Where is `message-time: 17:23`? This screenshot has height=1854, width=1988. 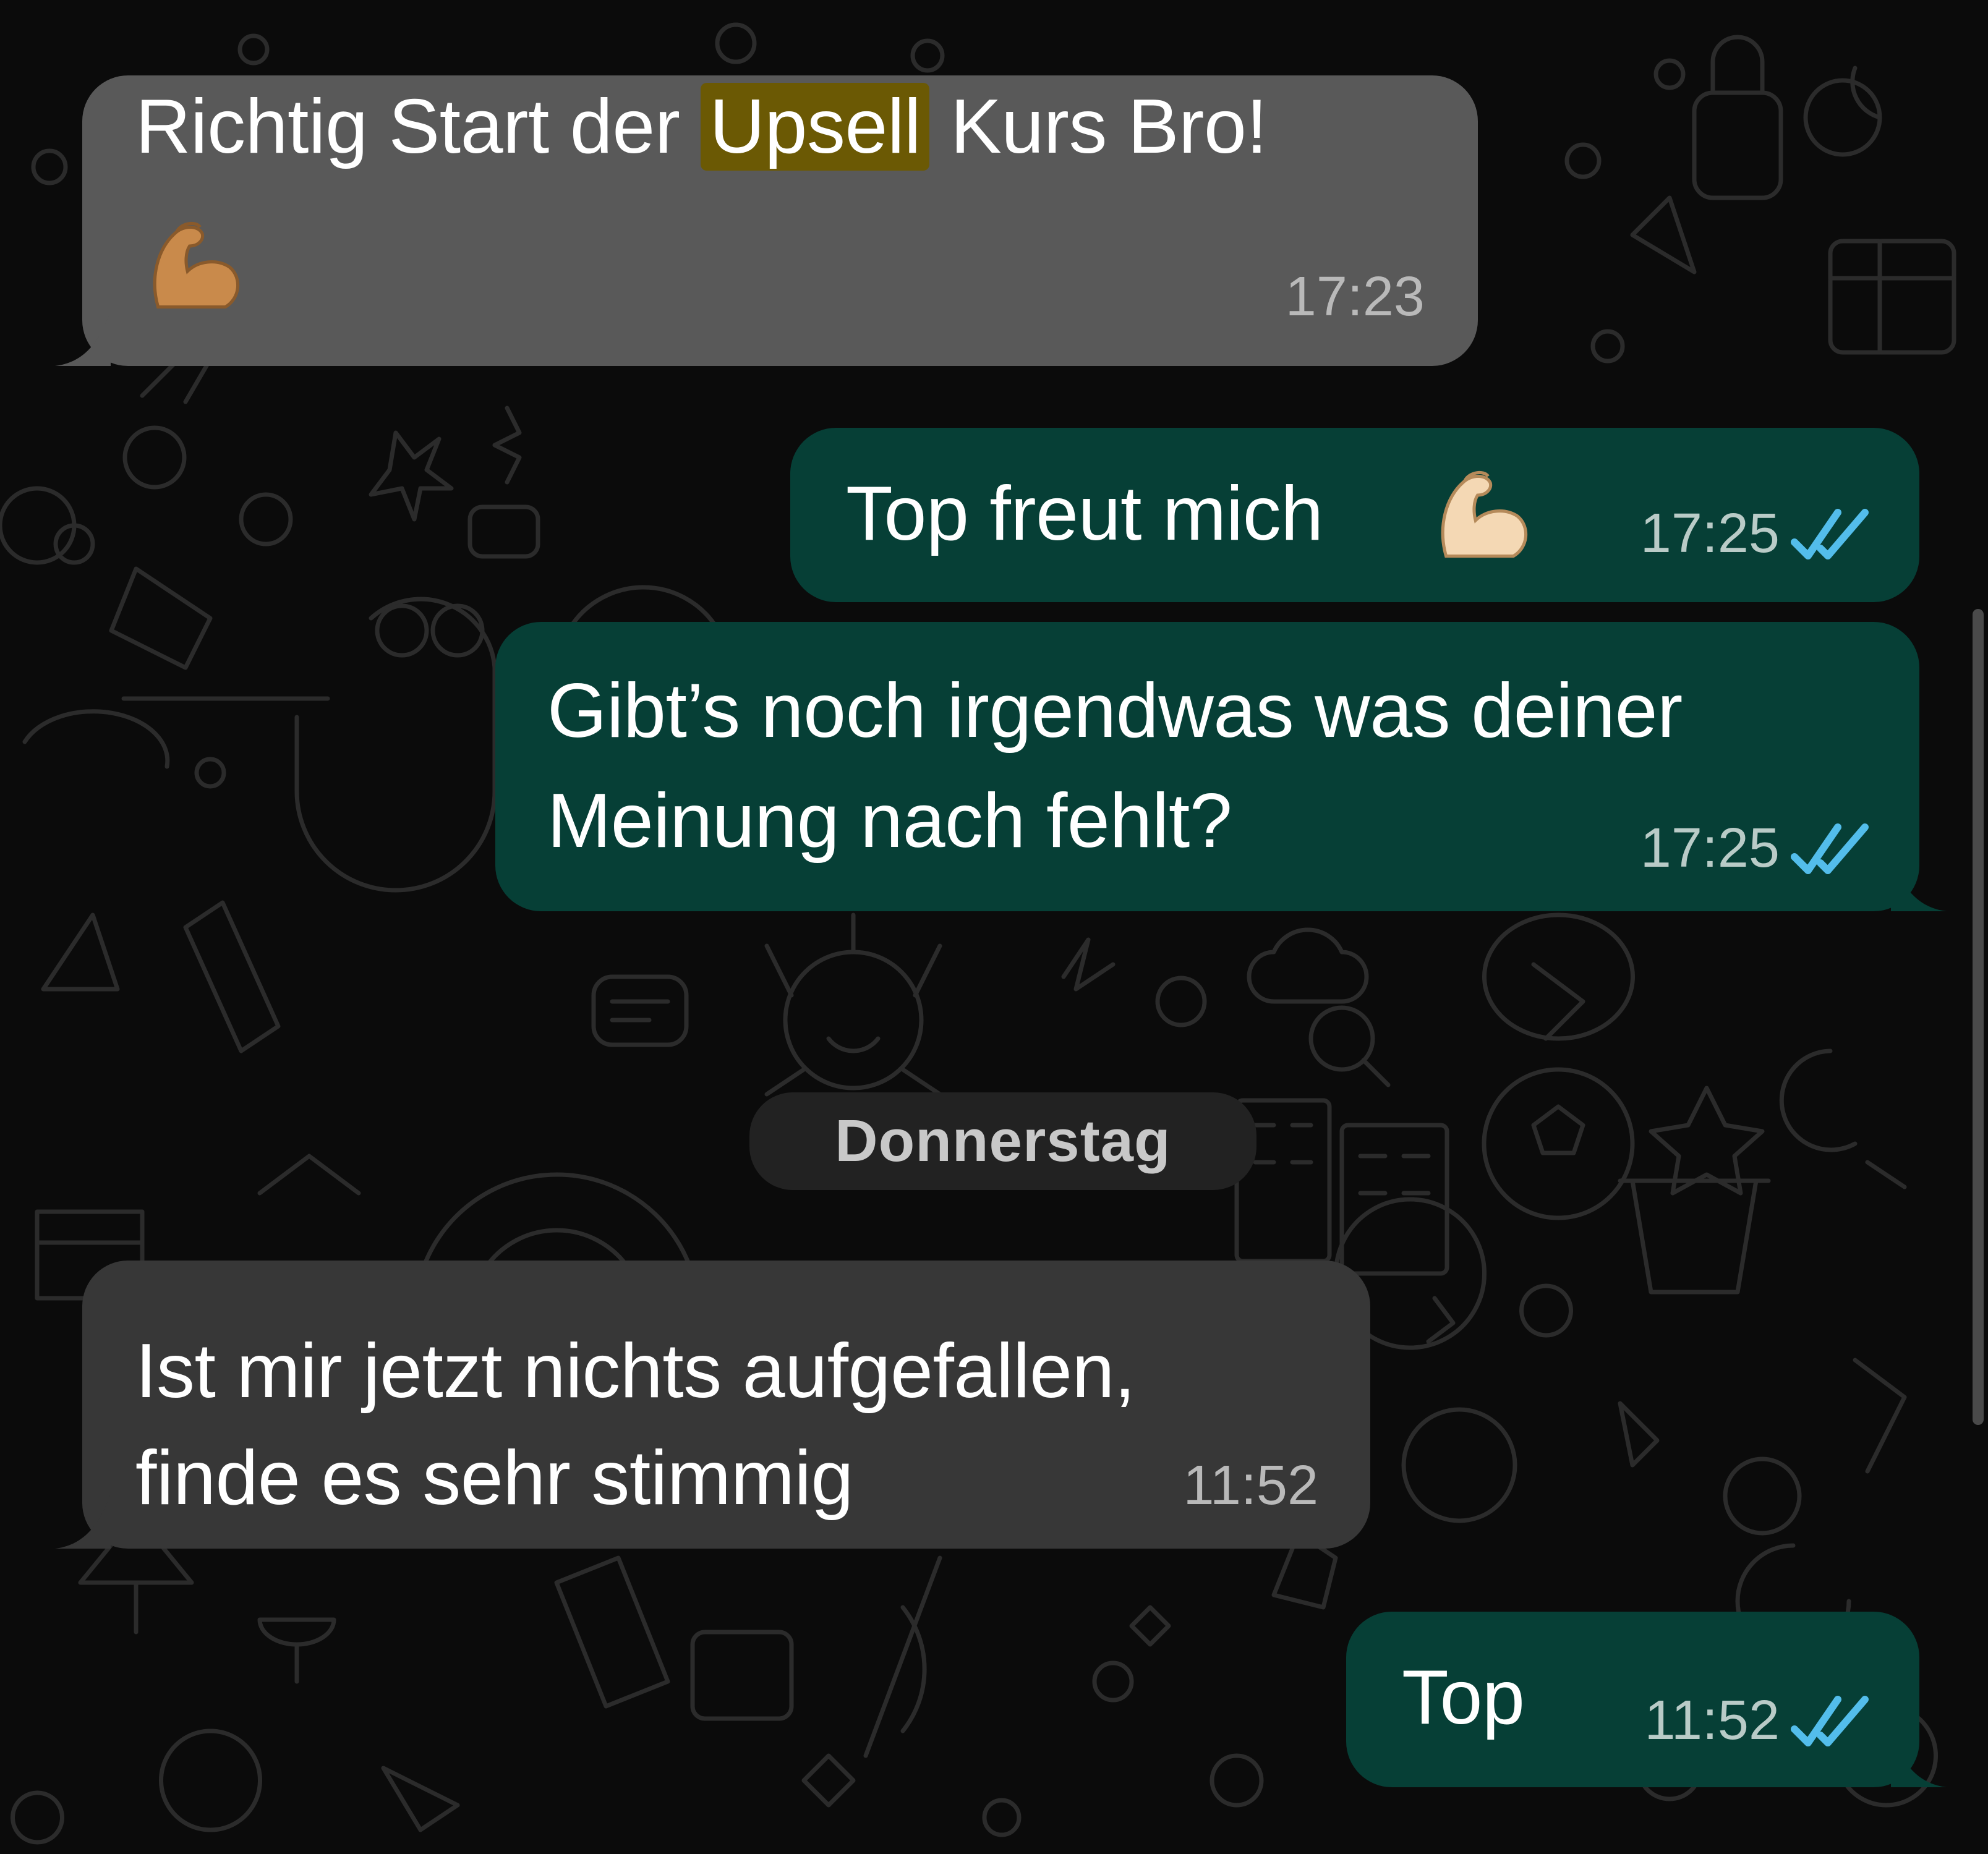 message-time: 17:23 is located at coordinates (1355, 297).